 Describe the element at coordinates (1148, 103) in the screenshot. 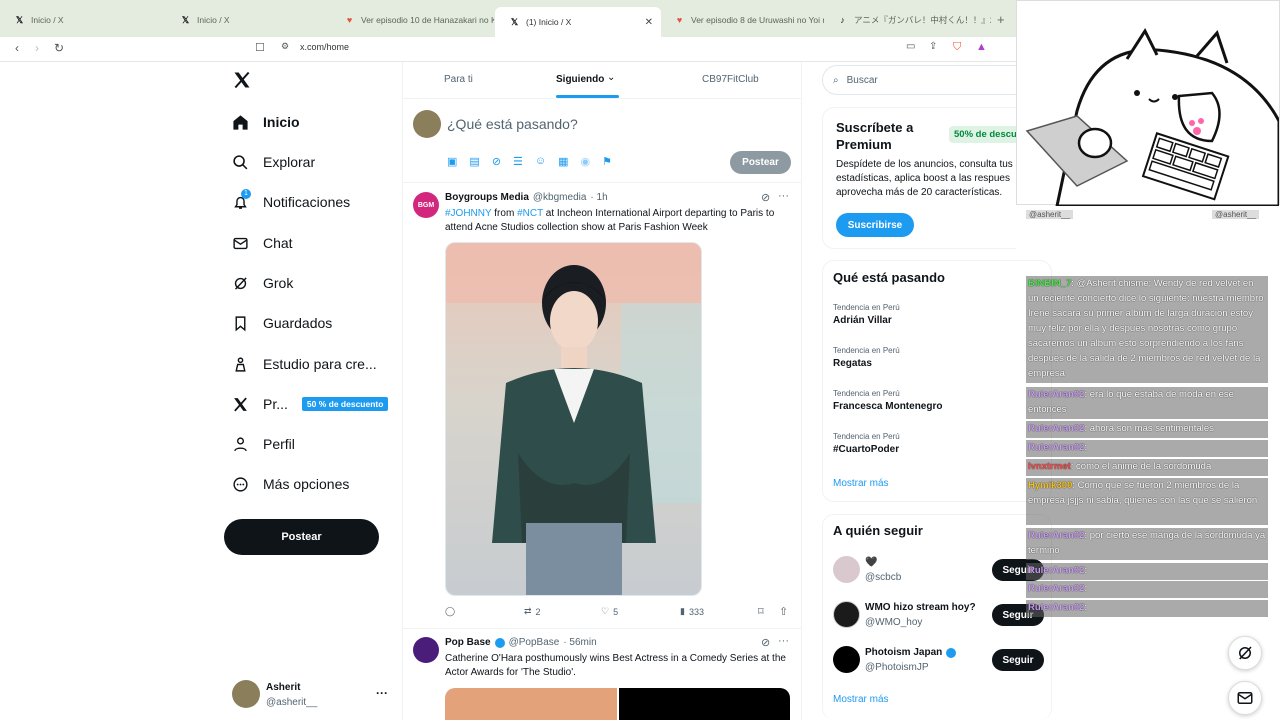

I see `bongo-cat-overlay` at that location.